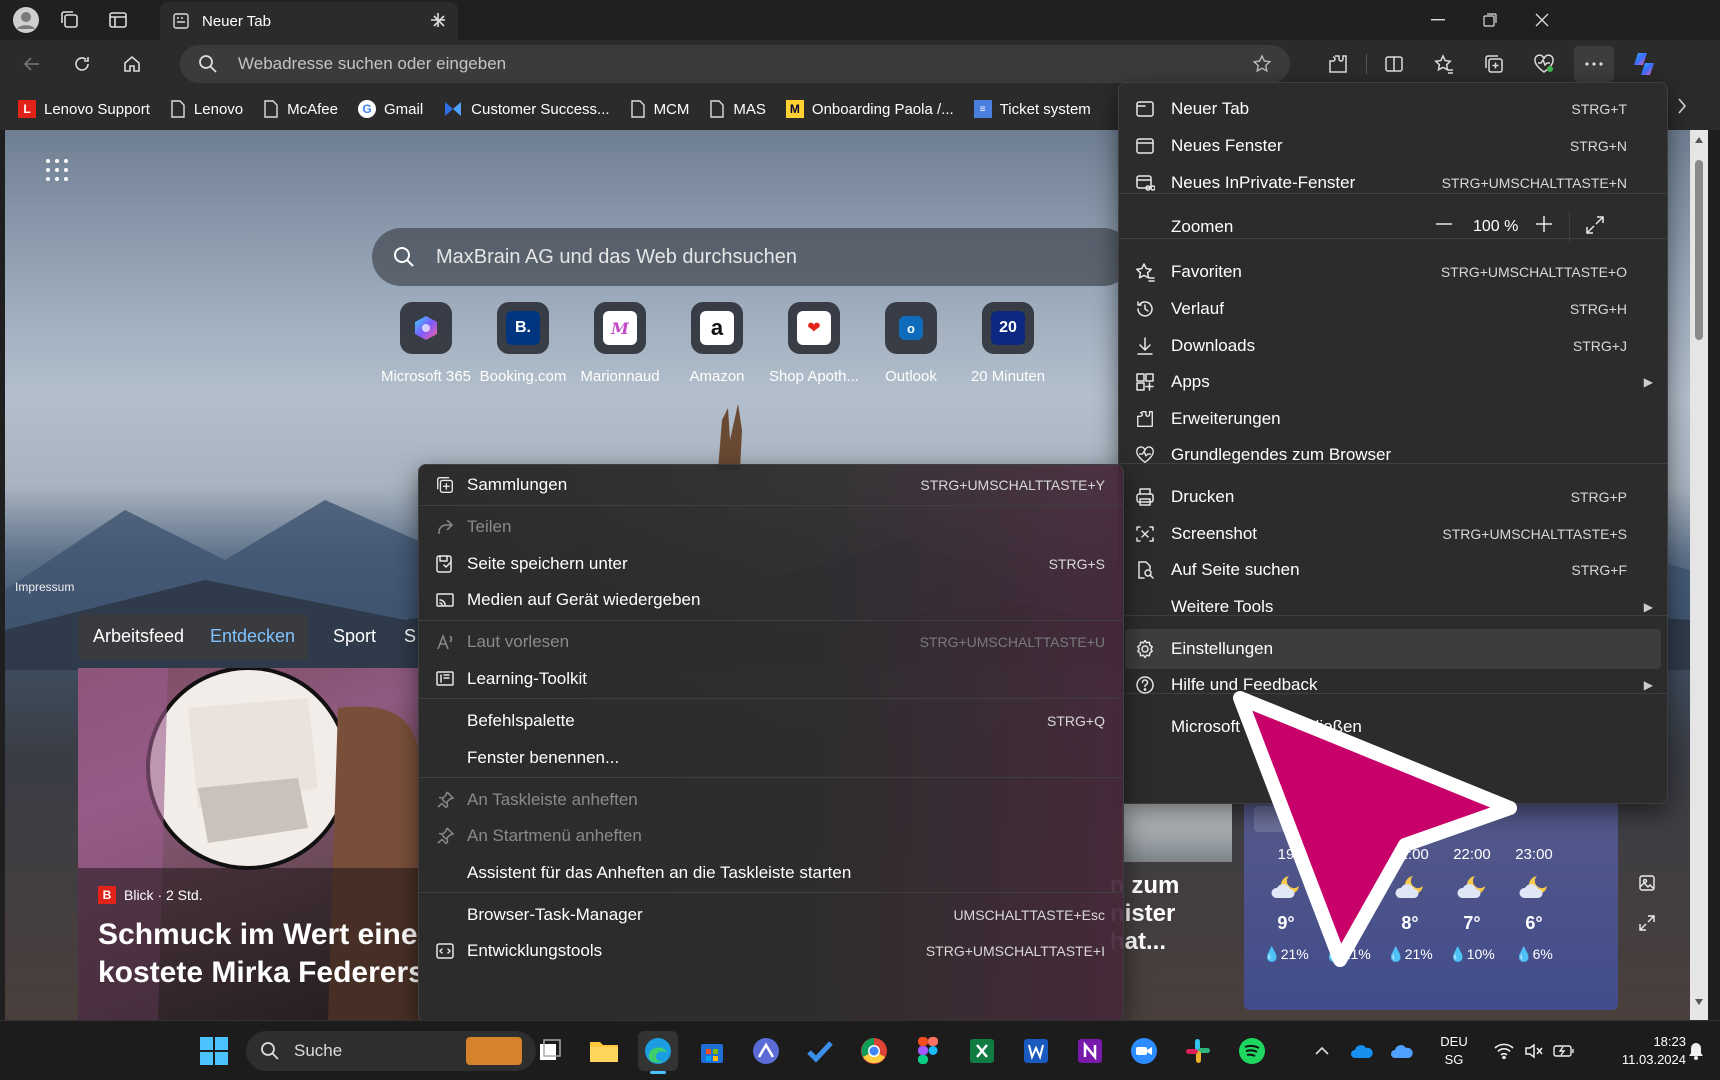  I want to click on figma-icon, so click(928, 1051).